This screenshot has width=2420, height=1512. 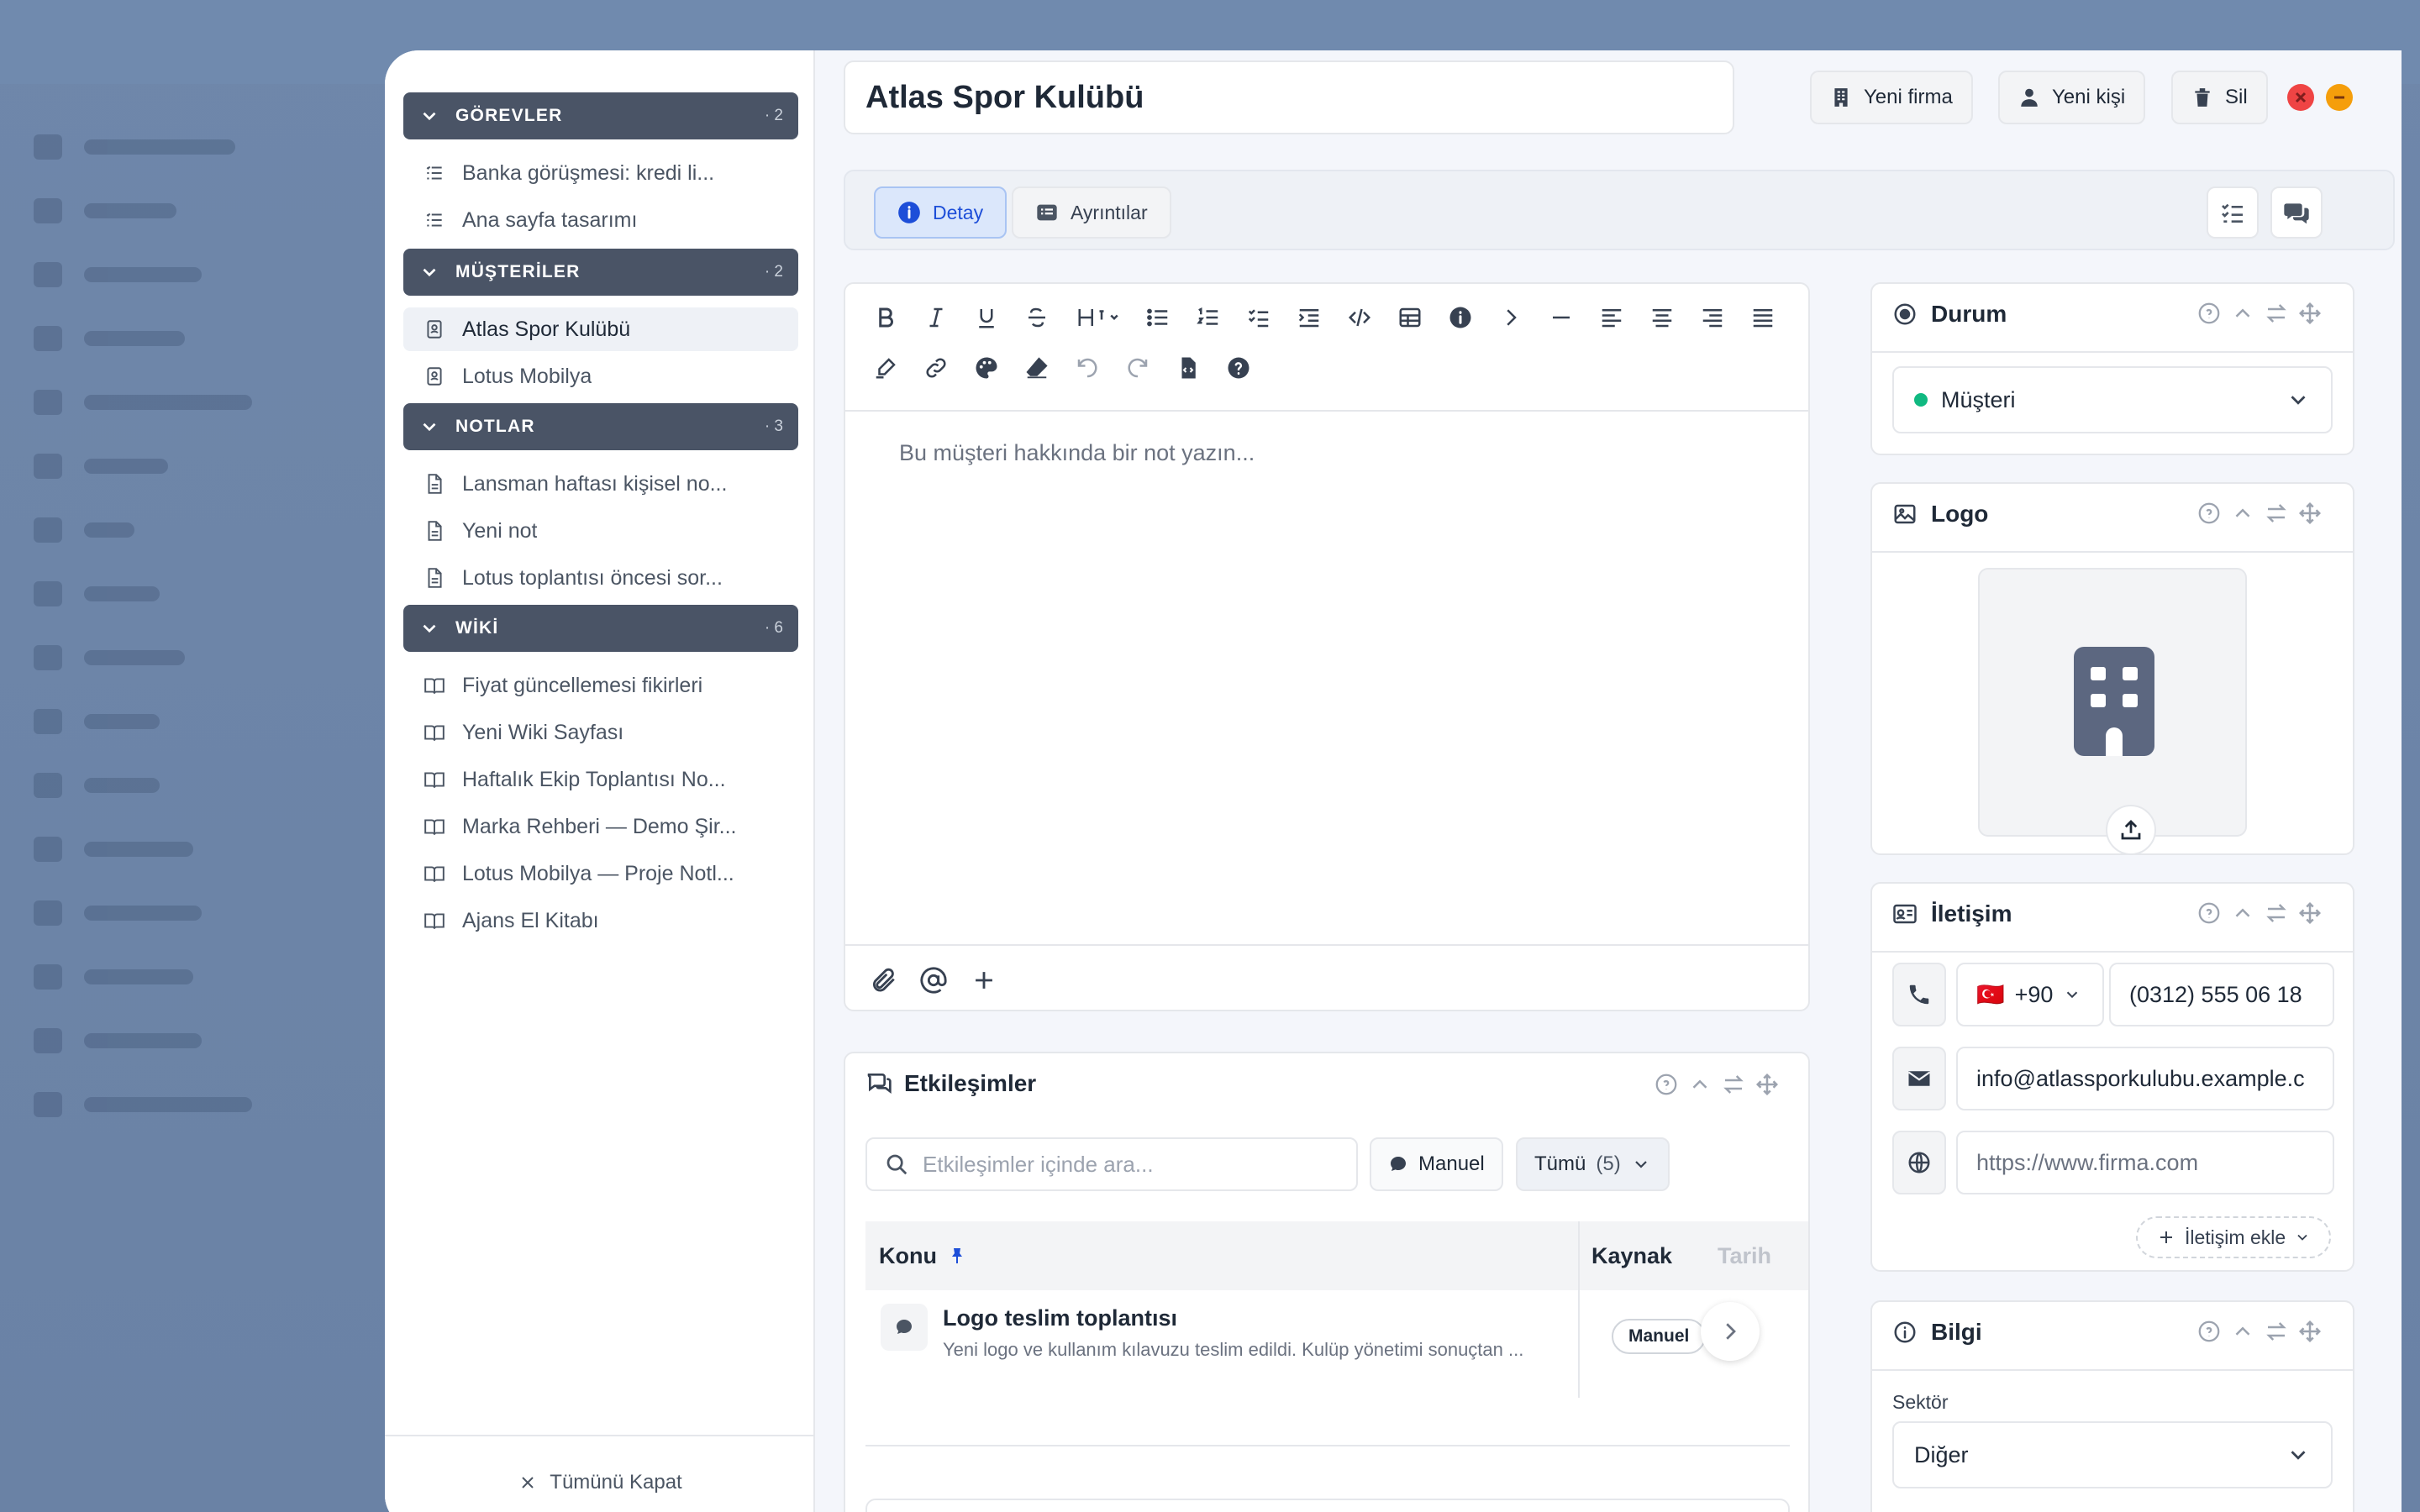 I want to click on add-contact-button: İletişim ekle, so click(x=2234, y=1237).